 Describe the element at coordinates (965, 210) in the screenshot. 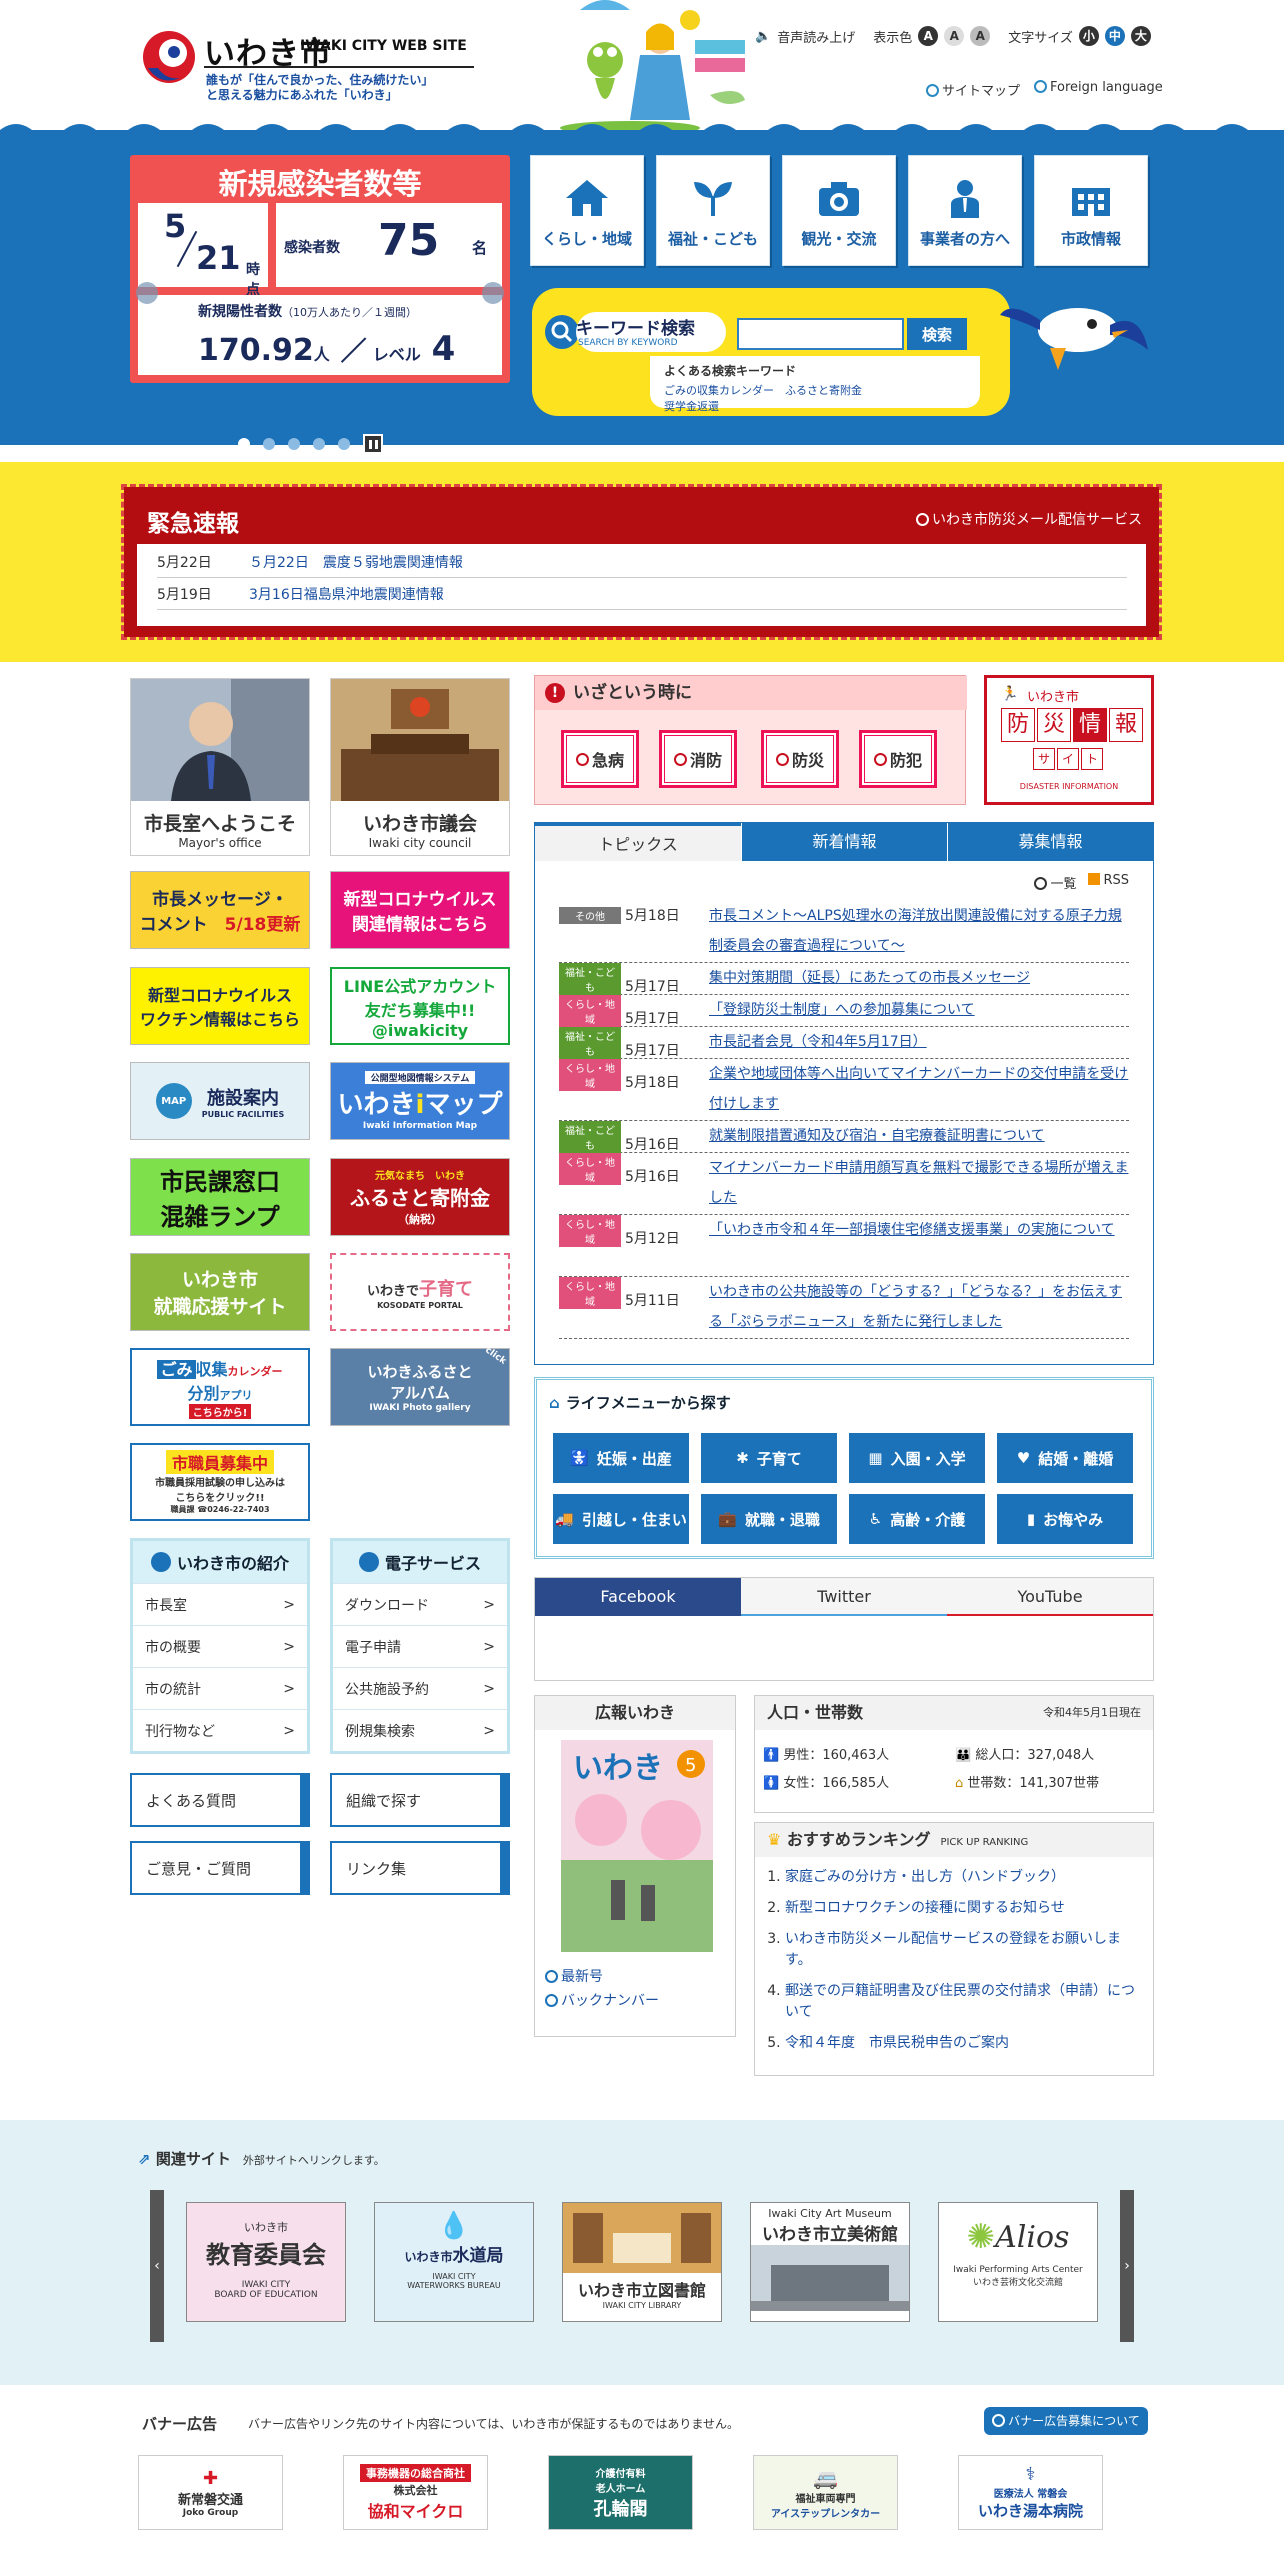

I see `nav-jigyosha: 事業者の方へ` at that location.